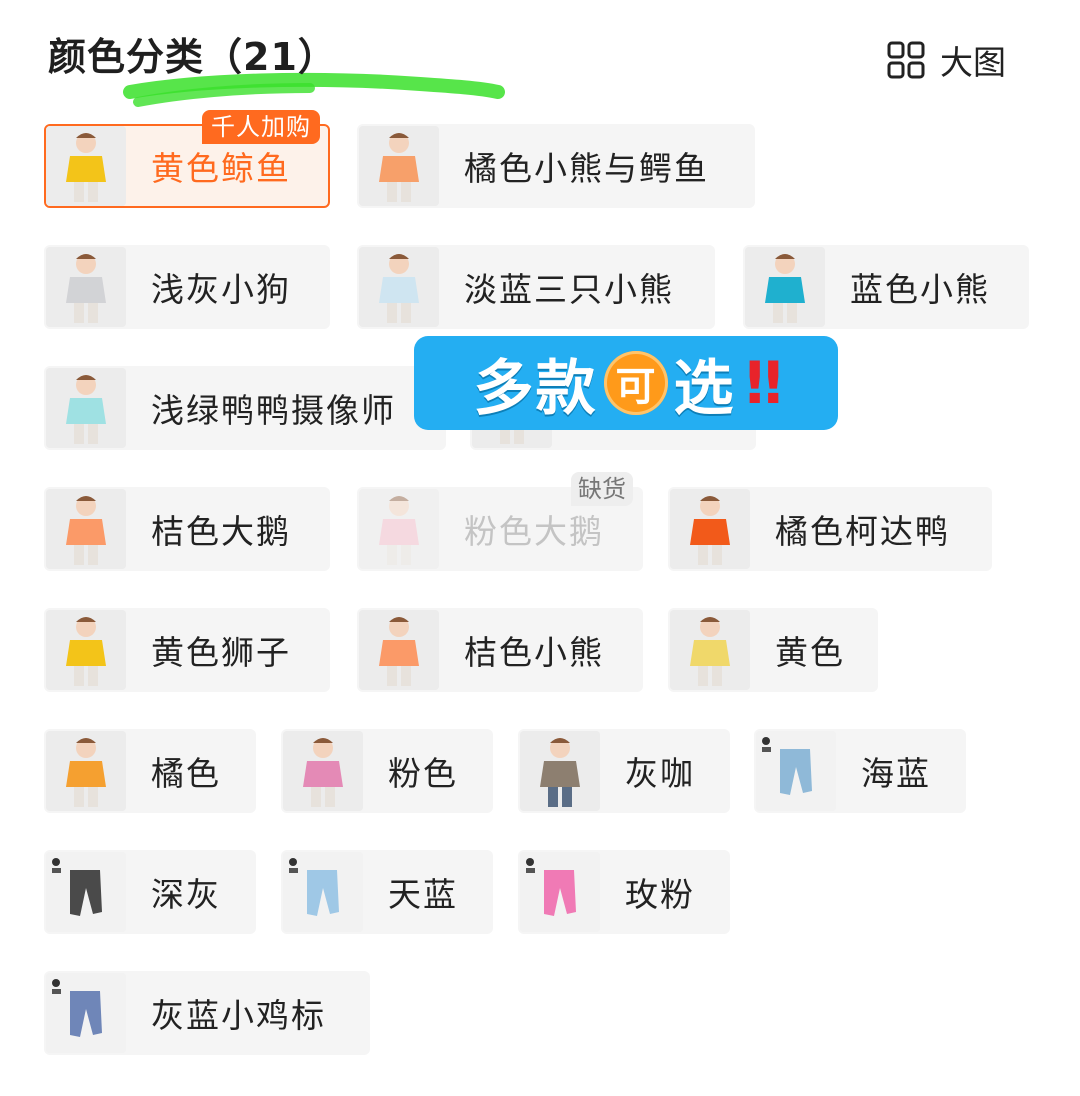 Image resolution: width=1080 pixels, height=1096 pixels. What do you see at coordinates (635, 383) in the screenshot?
I see `promo-circle: 可` at bounding box center [635, 383].